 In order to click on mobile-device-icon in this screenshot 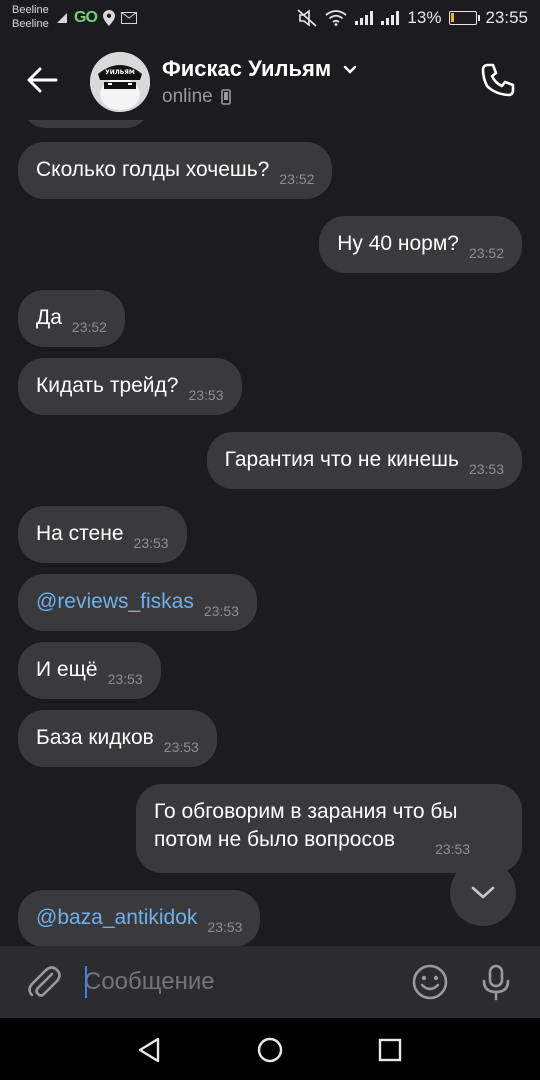, I will do `click(225, 97)`.